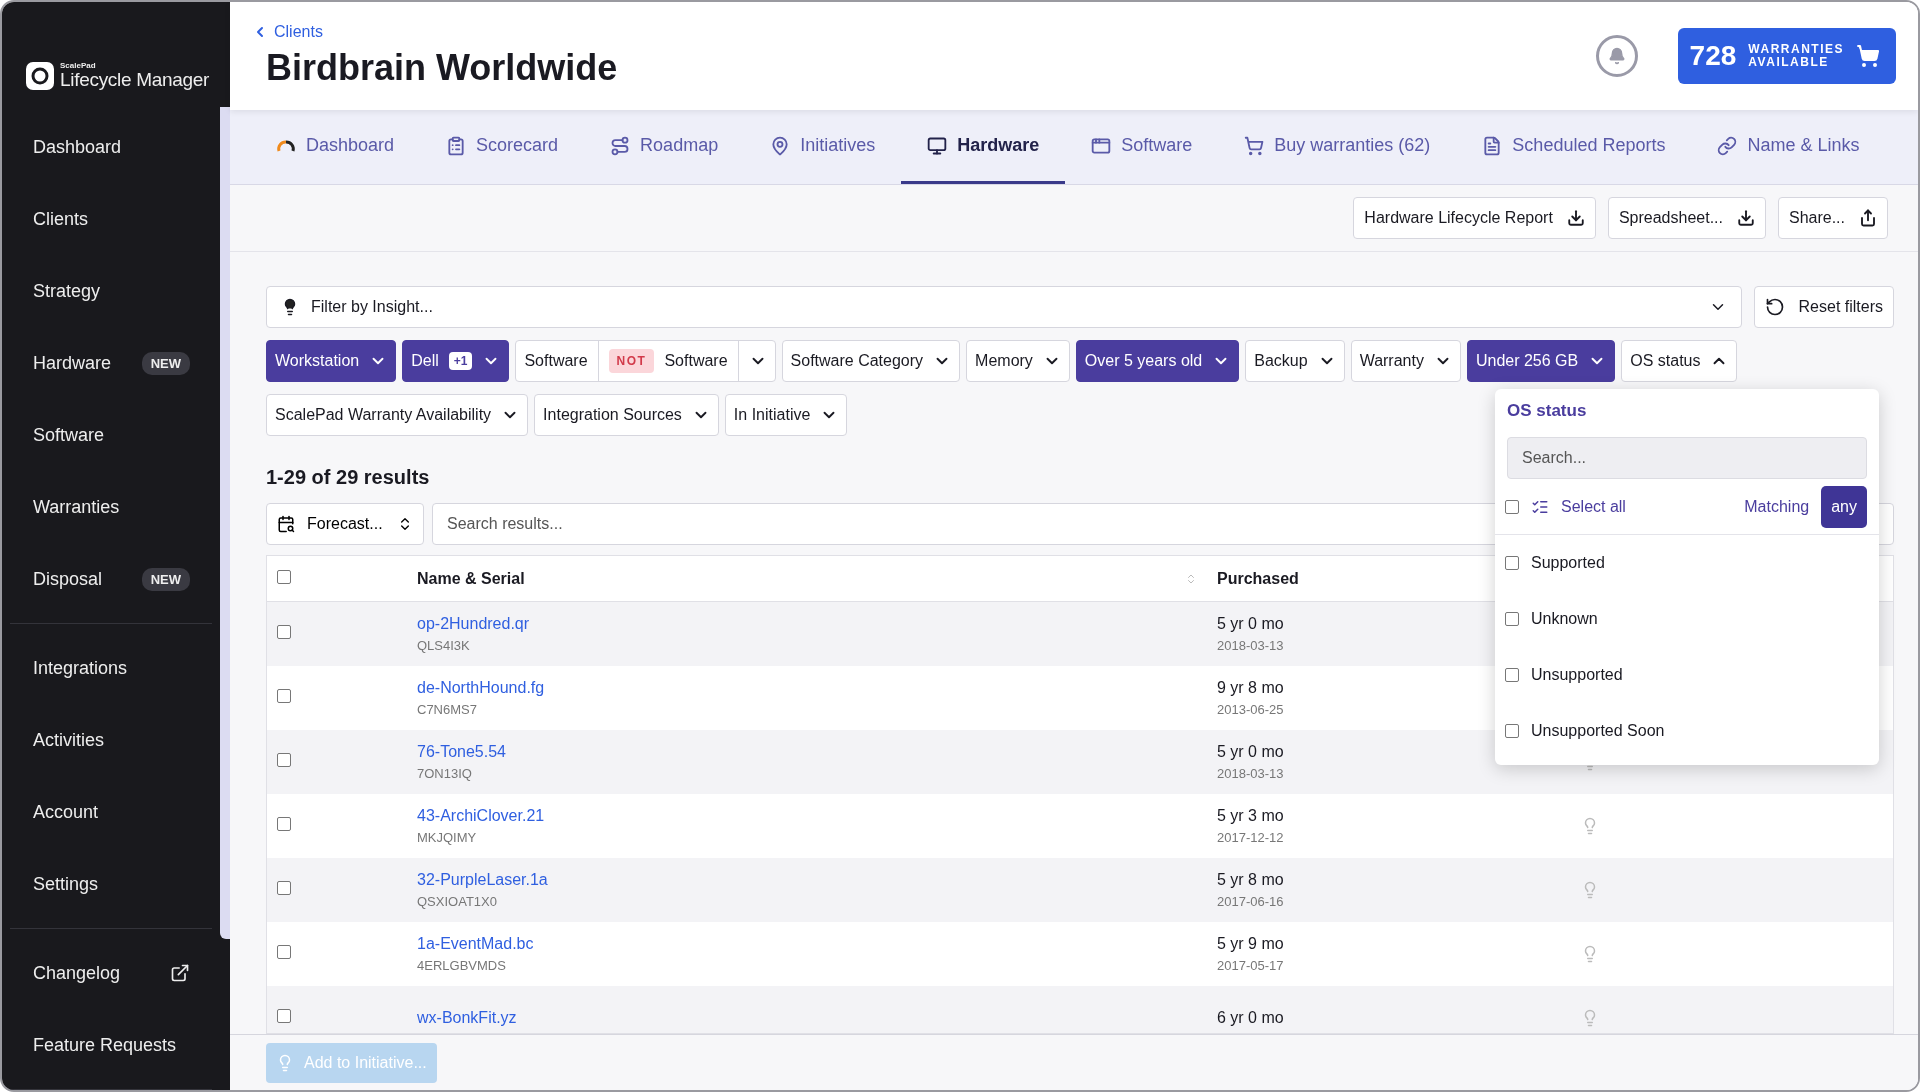 This screenshot has height=1092, width=1920. Describe the element at coordinates (111, 1045) in the screenshot. I see `nav-item: Feature Requests` at that location.